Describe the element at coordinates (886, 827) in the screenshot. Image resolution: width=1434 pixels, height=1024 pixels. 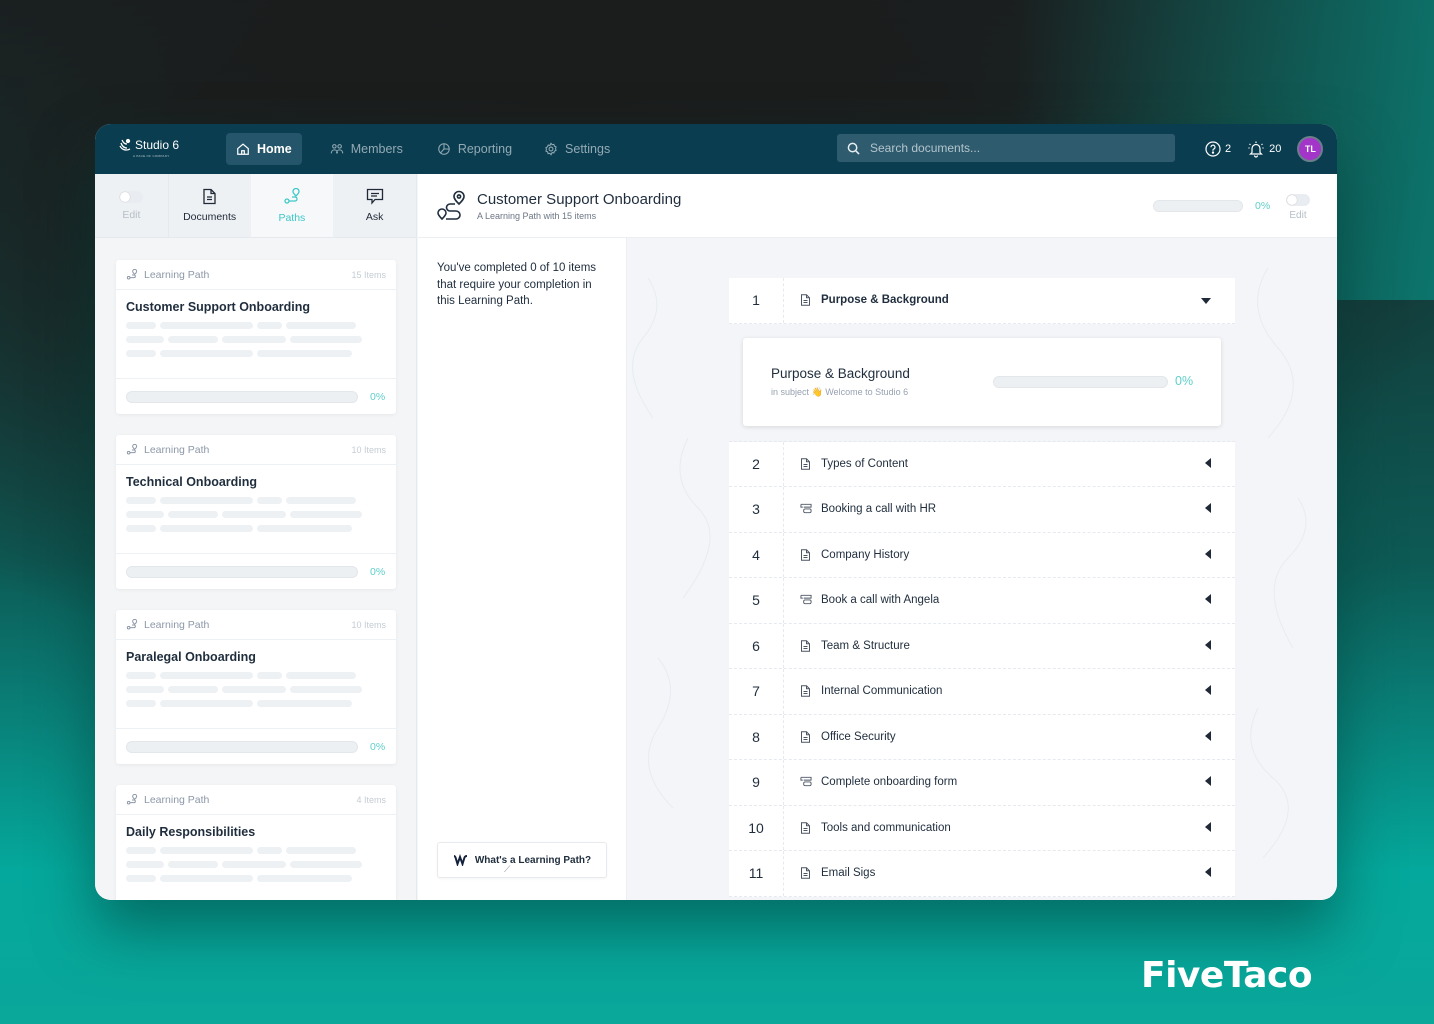
I see `item-title: Tools and communication` at that location.